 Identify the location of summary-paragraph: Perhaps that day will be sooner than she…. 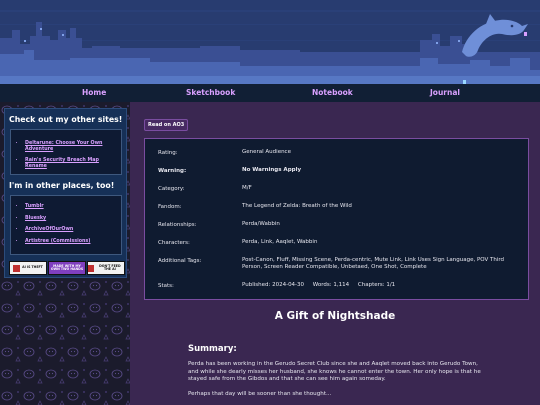
(260, 393).